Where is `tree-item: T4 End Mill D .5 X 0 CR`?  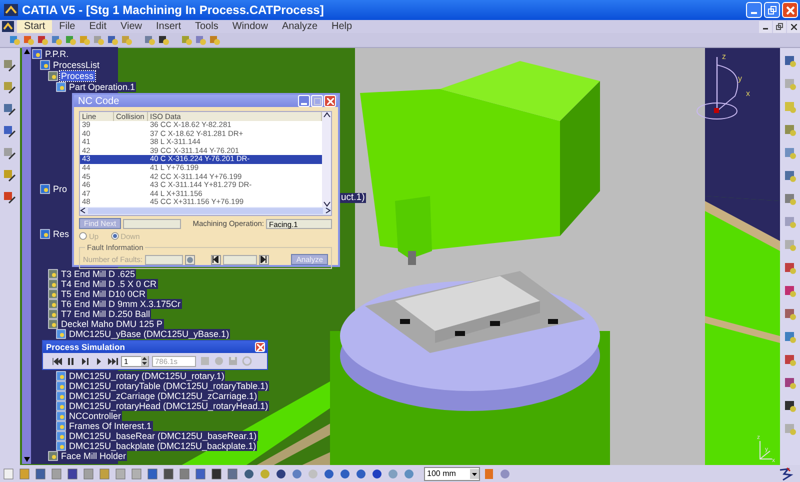 tree-item: T4 End Mill D .5 X 0 CR is located at coordinates (109, 284).